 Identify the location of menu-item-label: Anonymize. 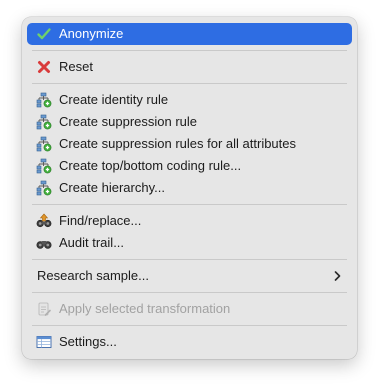
(91, 33).